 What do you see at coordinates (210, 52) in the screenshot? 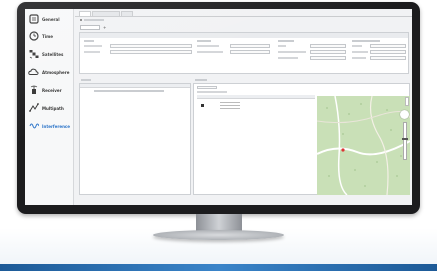
I see `frequency-offset-label` at bounding box center [210, 52].